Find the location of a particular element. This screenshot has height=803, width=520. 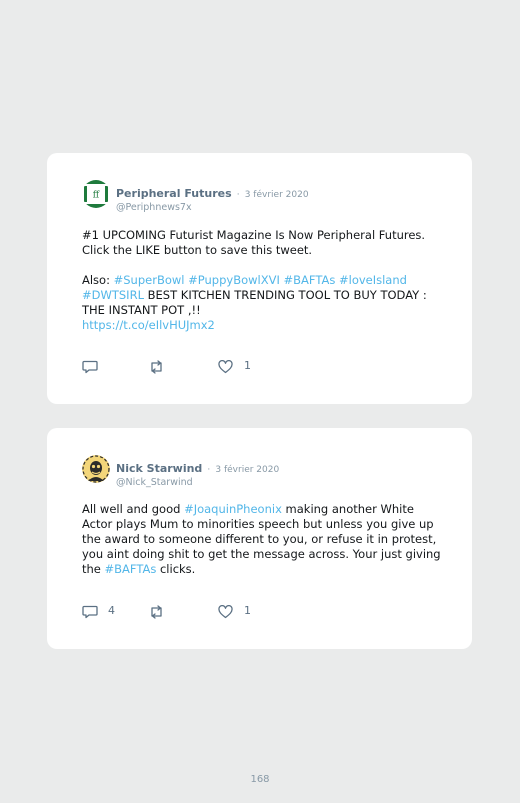

author-name: Peripheral Futures is located at coordinates (174, 193).